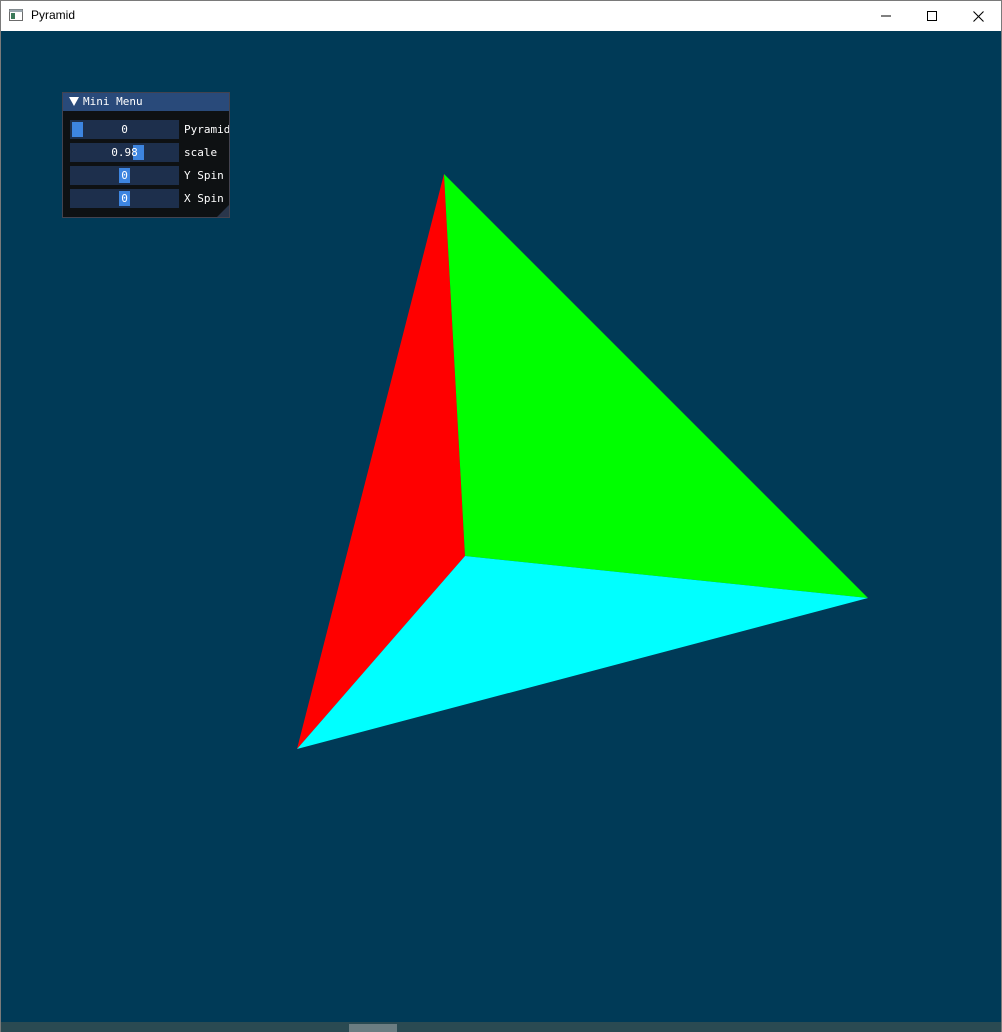 This screenshot has height=1032, width=1002. I want to click on slider-row-pyramid: 0 Pyramid, so click(149, 129).